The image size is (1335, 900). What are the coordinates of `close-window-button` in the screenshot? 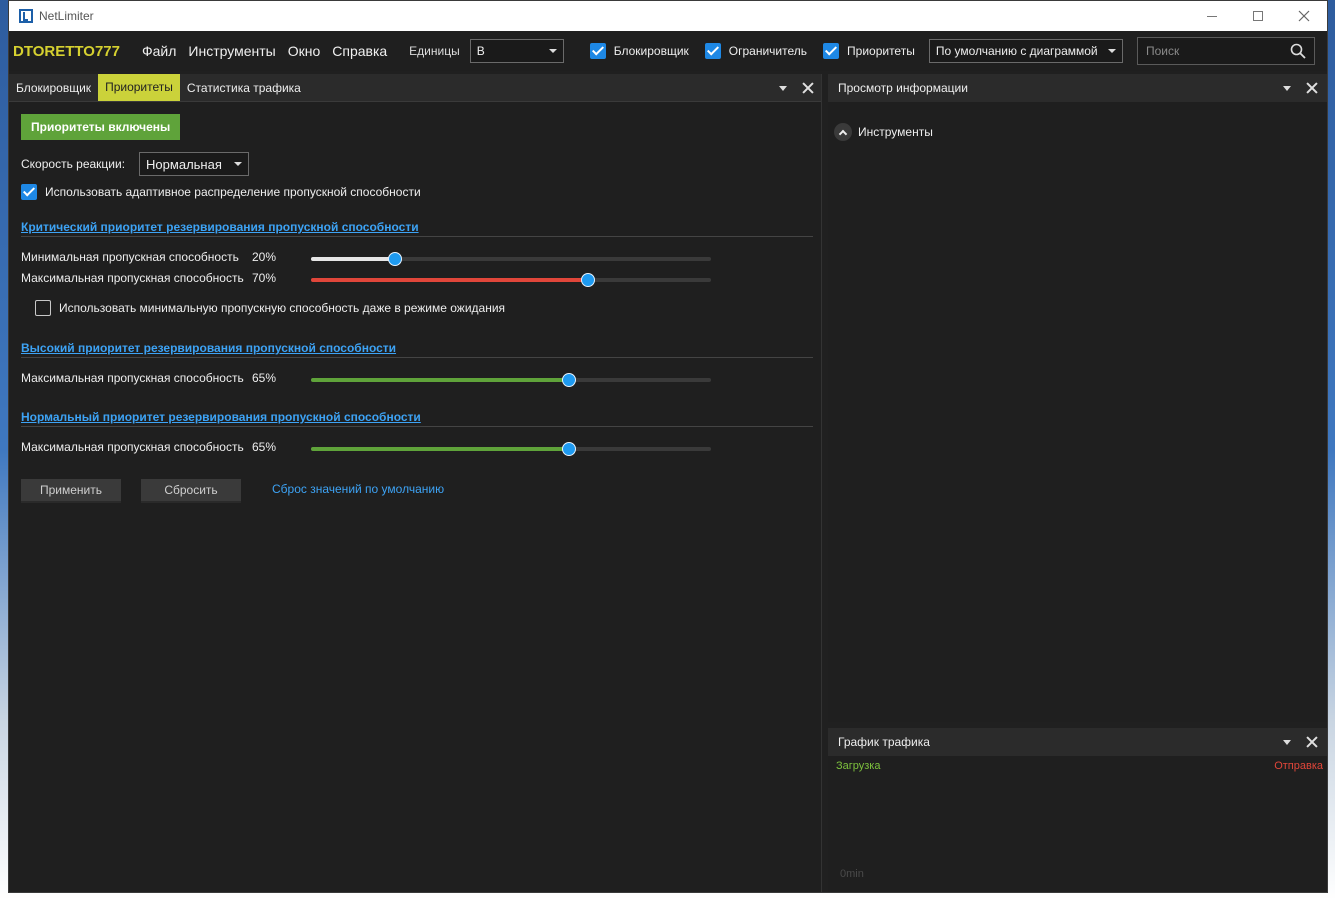 It's located at (1304, 16).